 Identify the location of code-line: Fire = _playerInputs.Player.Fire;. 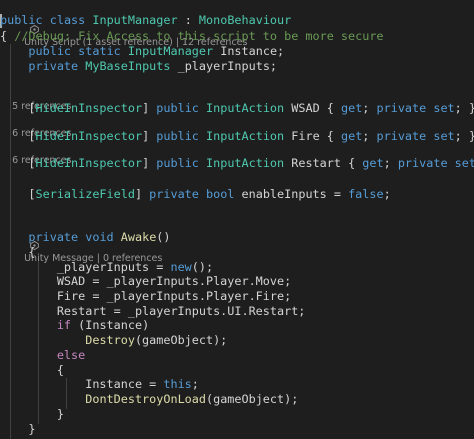
(145, 296).